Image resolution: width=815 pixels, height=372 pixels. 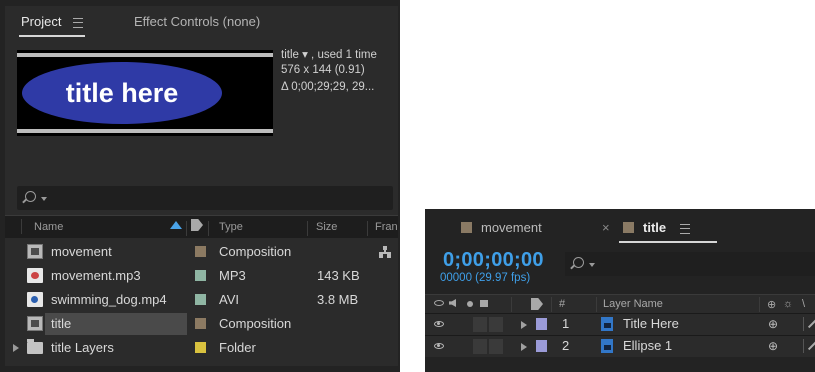 What do you see at coordinates (81, 251) in the screenshot?
I see `item-name: movement` at bounding box center [81, 251].